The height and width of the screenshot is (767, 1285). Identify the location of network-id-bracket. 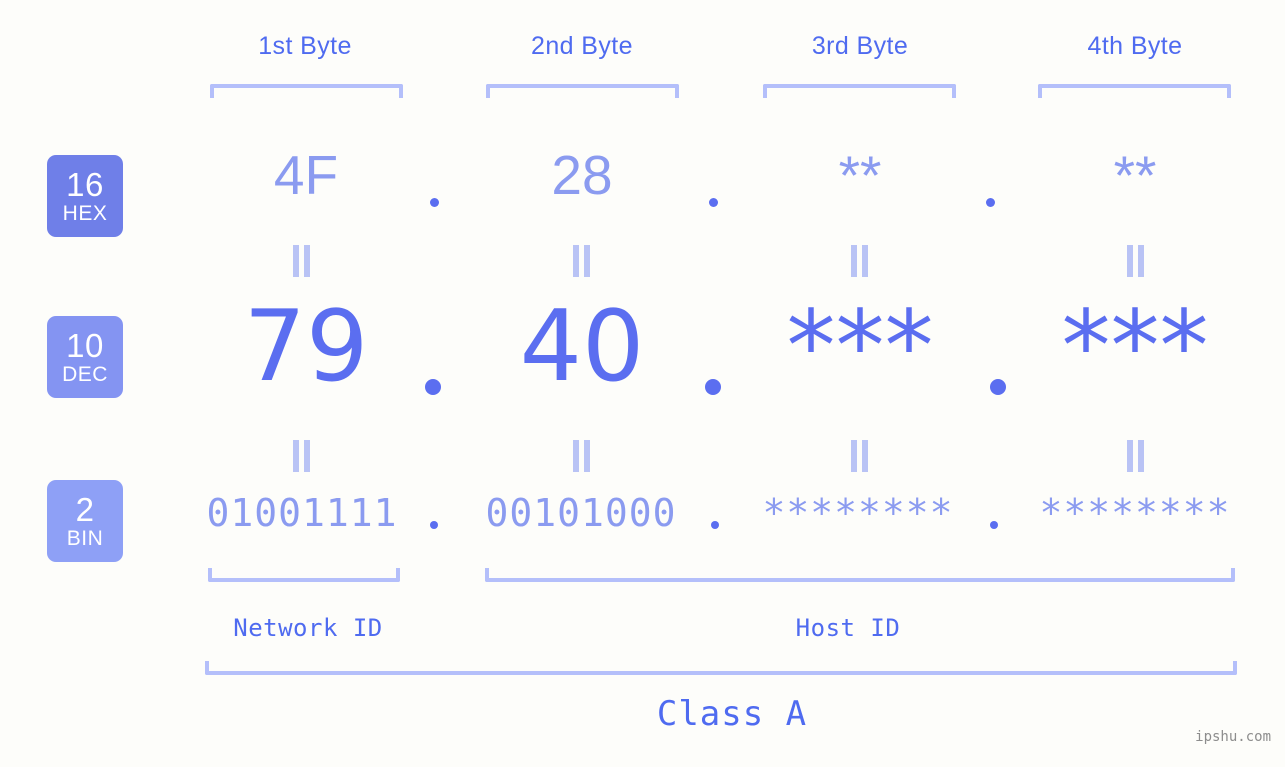
(304, 575).